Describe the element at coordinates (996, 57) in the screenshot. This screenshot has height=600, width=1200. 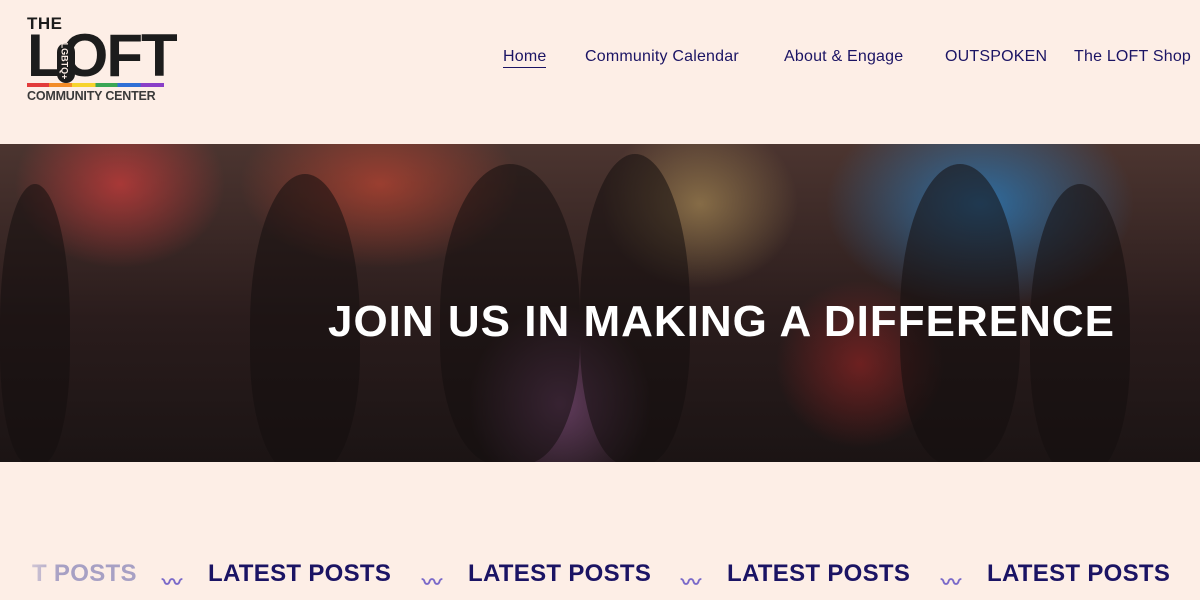
I see `nav-outspoken: OUTSPOKEN` at that location.